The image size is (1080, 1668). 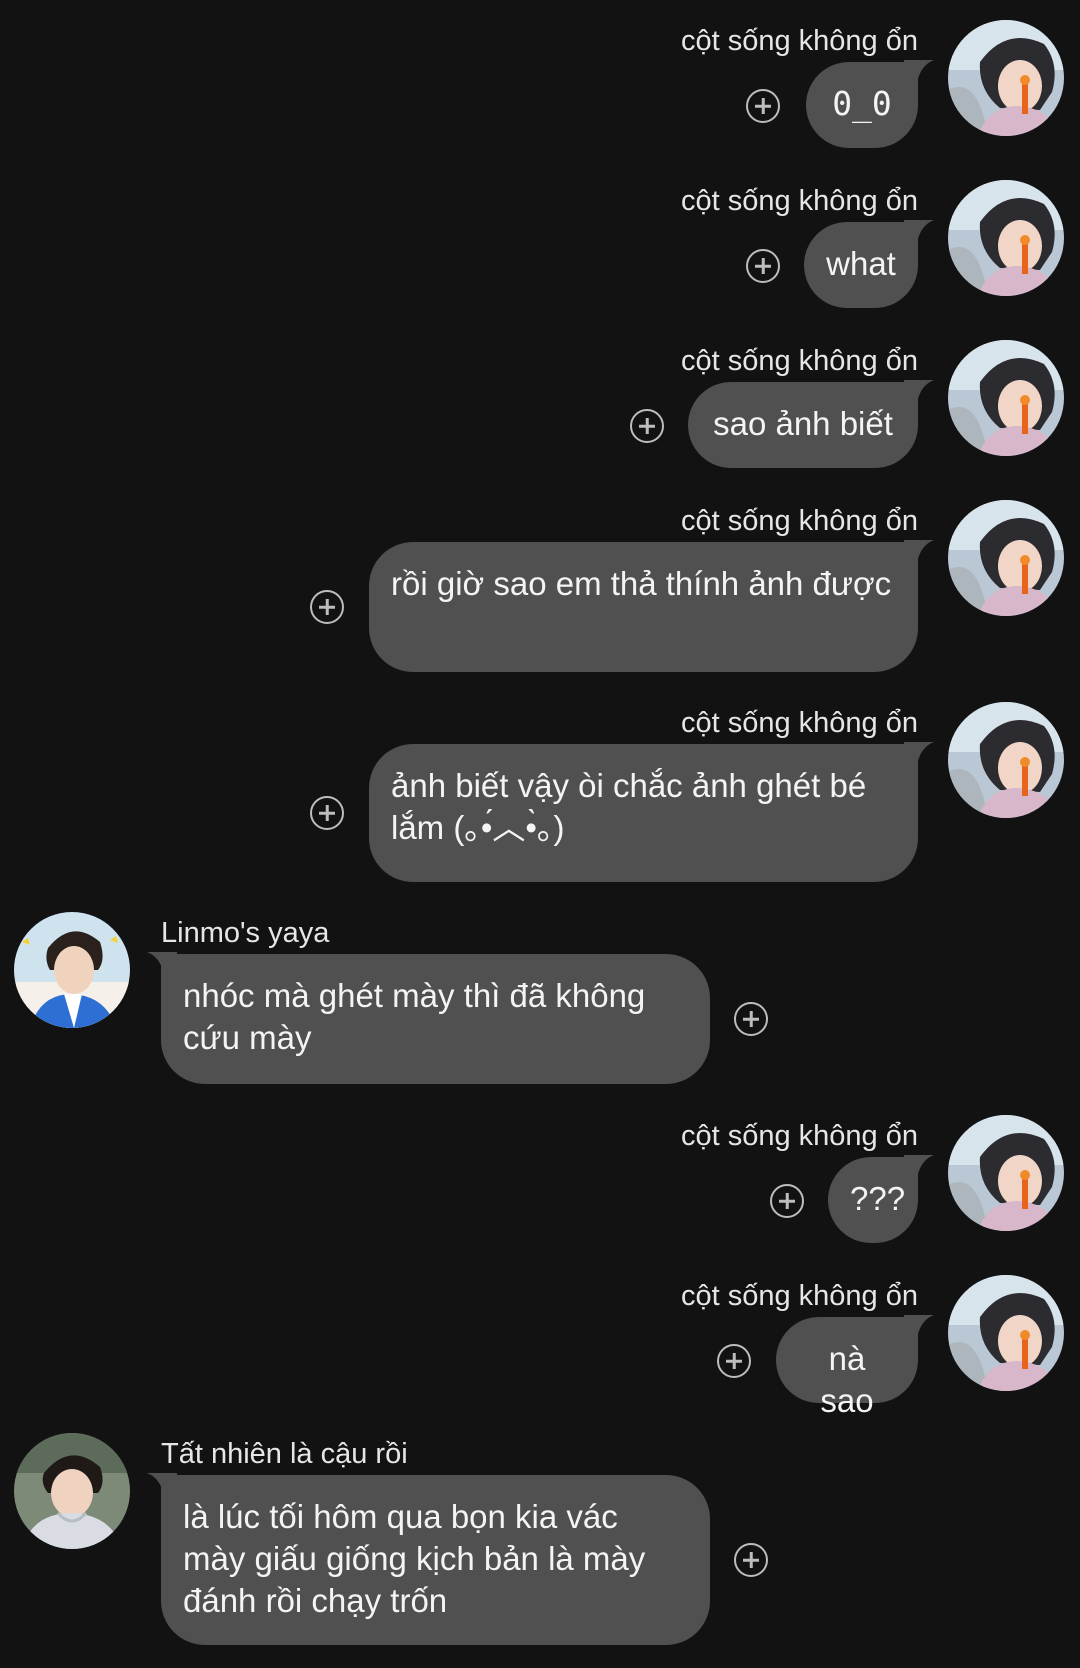 What do you see at coordinates (540, 395) in the screenshot?
I see `message-outgoing: cột sống không ổn sao ảnh biết` at bounding box center [540, 395].